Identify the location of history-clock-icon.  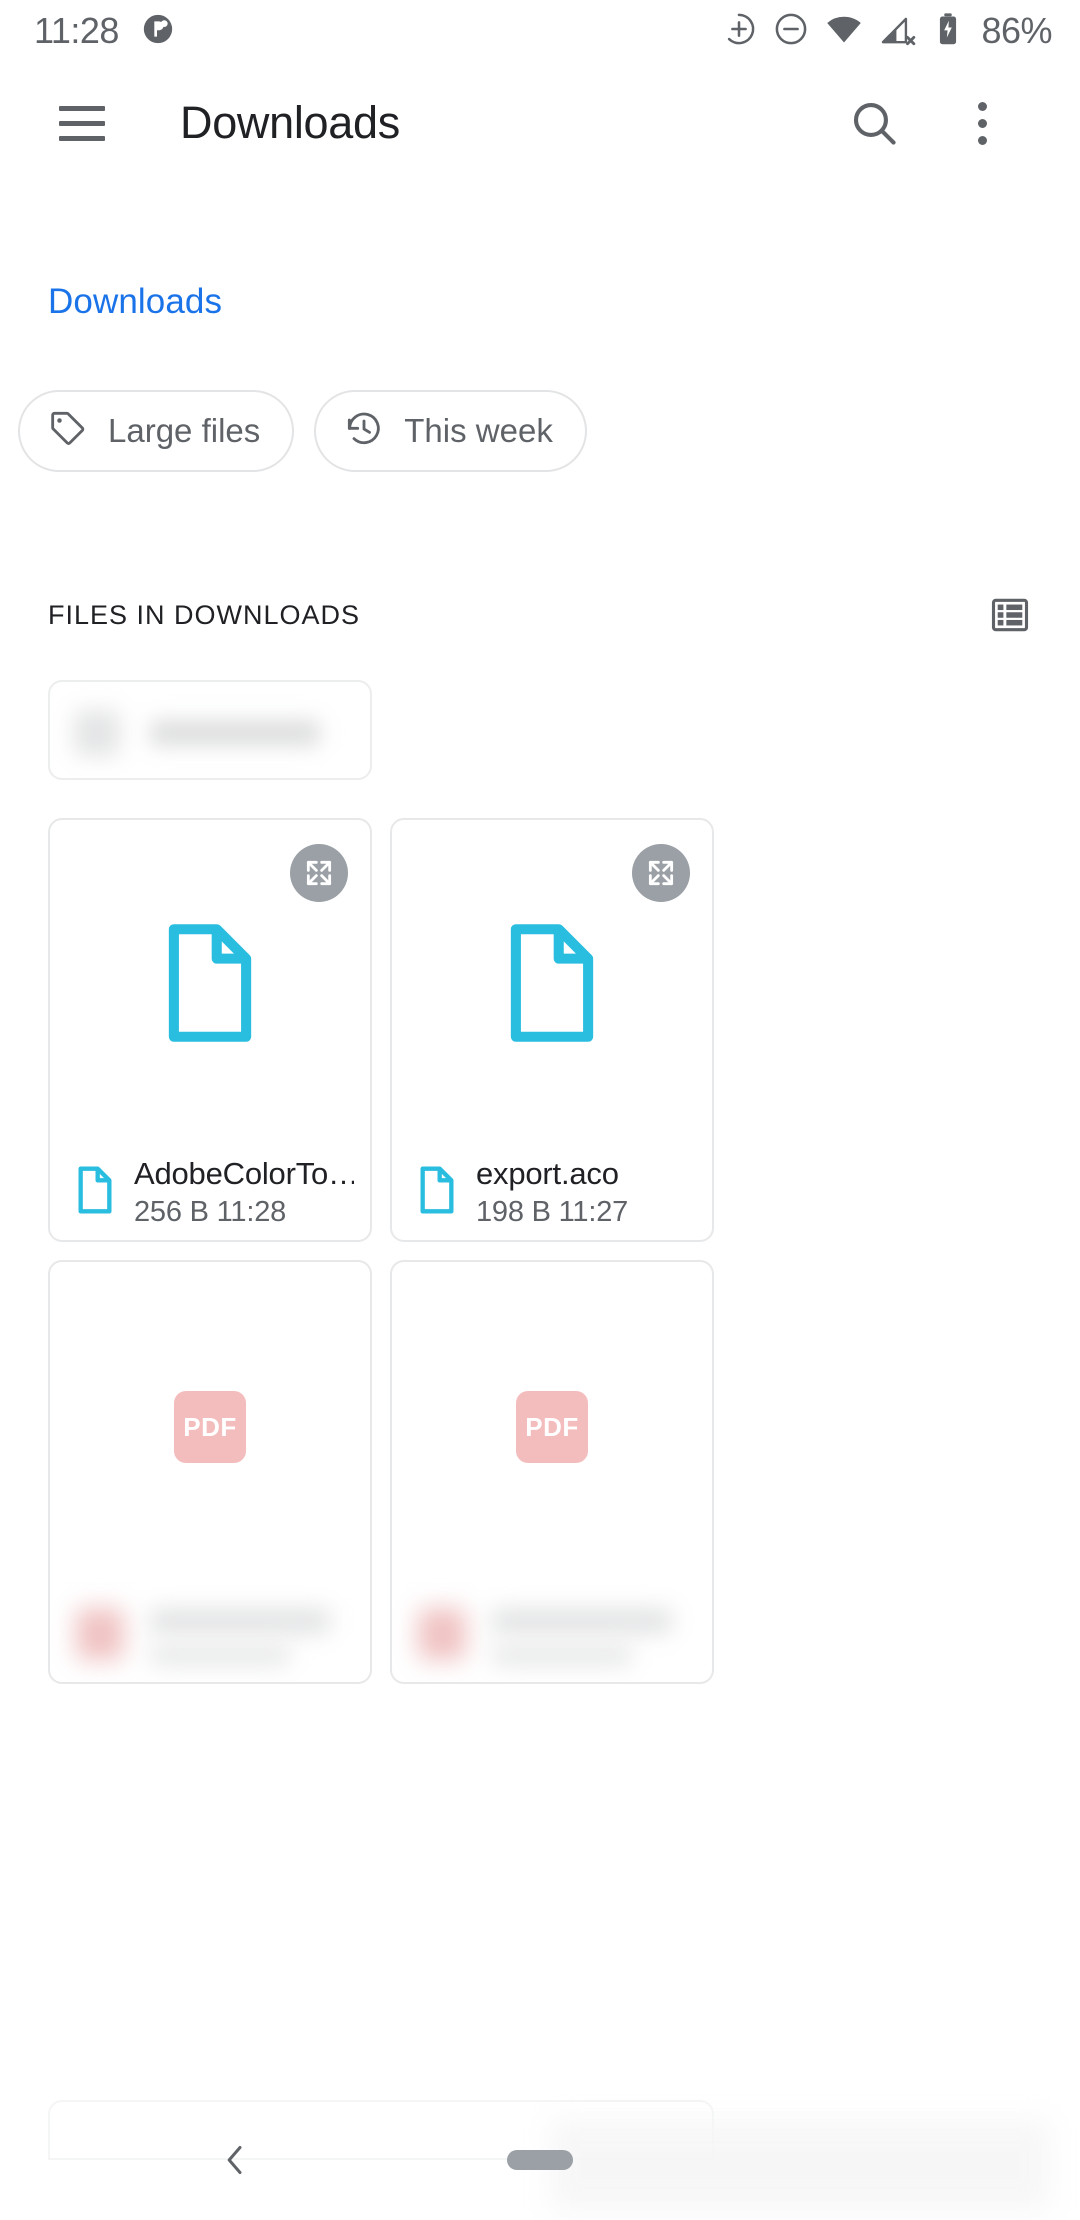
(364, 431).